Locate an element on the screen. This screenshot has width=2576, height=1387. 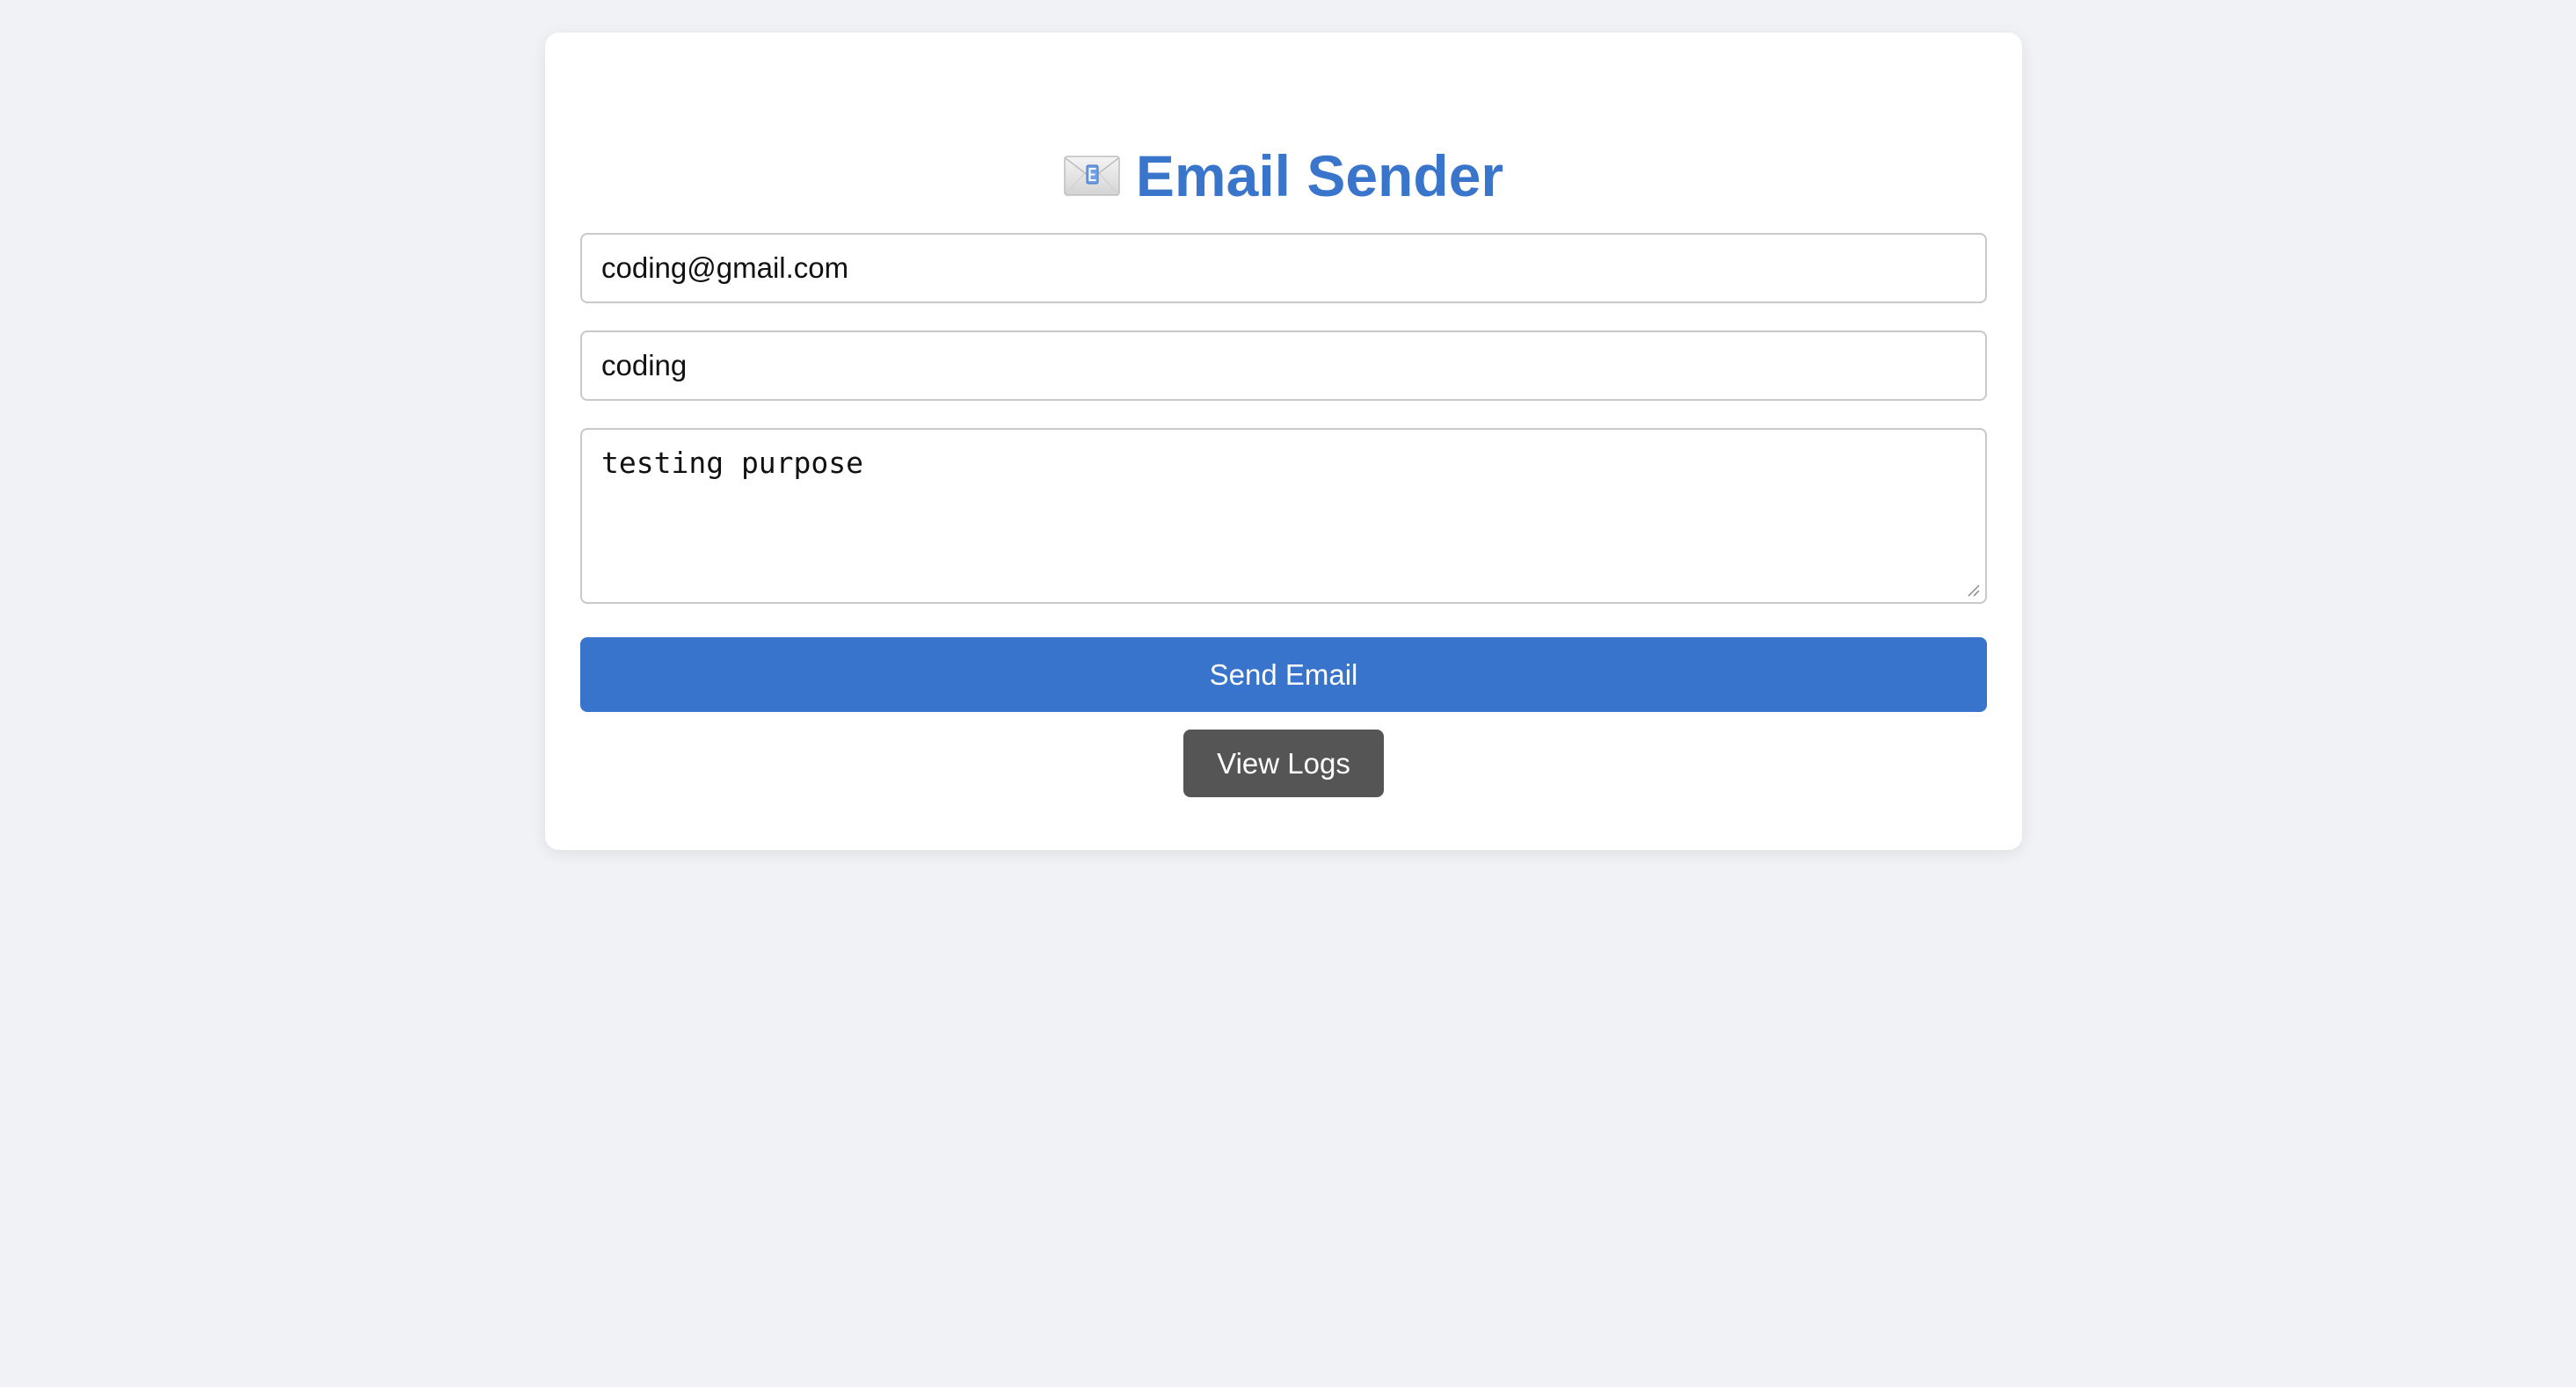
subject-input is located at coordinates (1283, 365).